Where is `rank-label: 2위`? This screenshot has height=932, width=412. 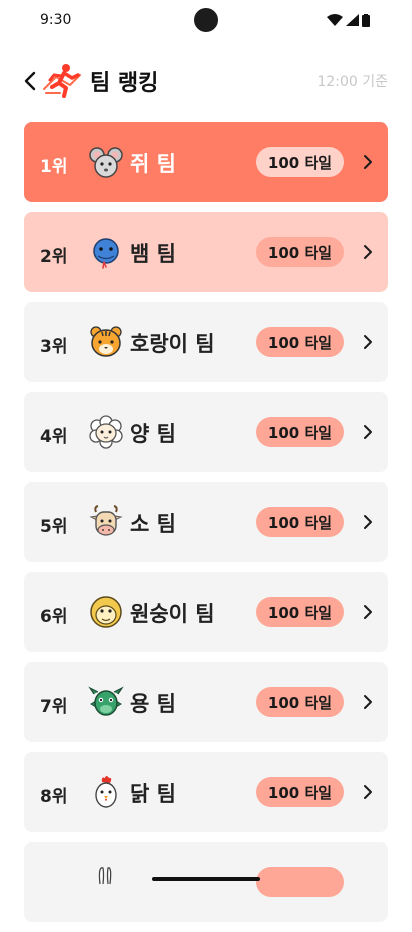 rank-label: 2위 is located at coordinates (54, 257).